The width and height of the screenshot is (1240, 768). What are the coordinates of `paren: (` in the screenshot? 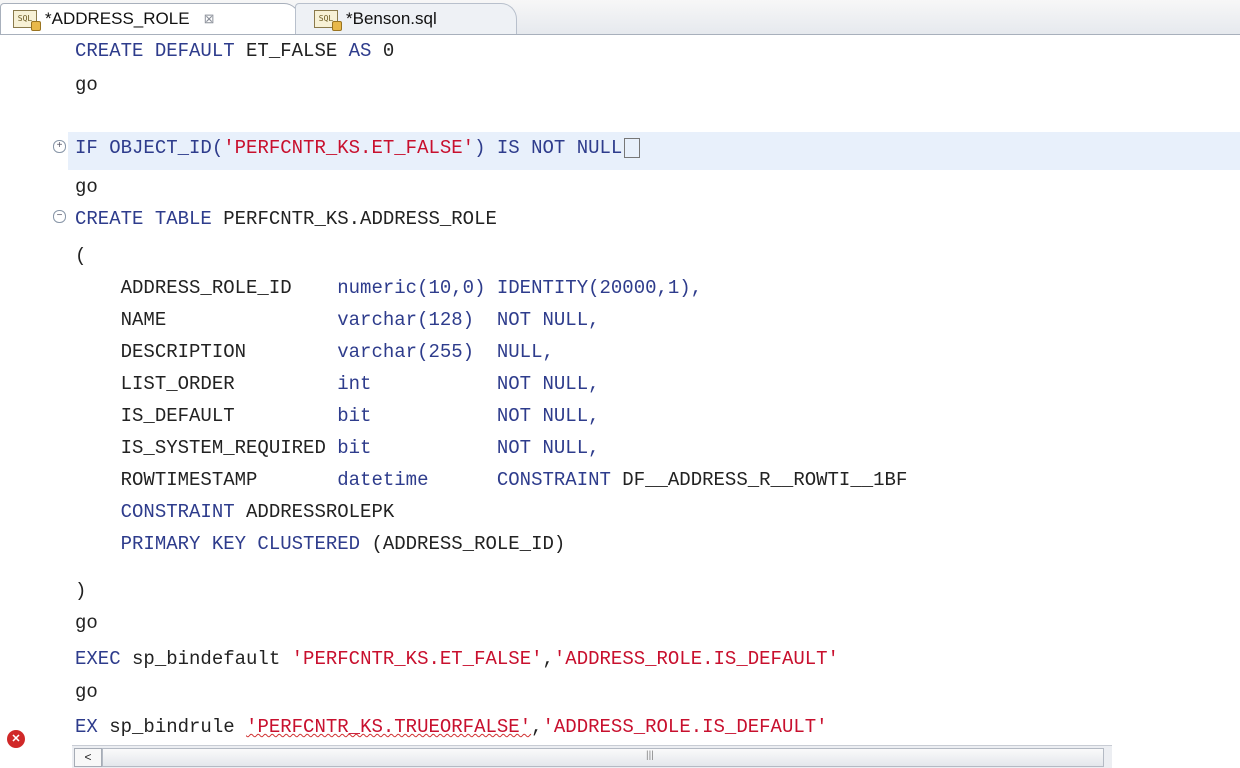 It's located at (81, 256).